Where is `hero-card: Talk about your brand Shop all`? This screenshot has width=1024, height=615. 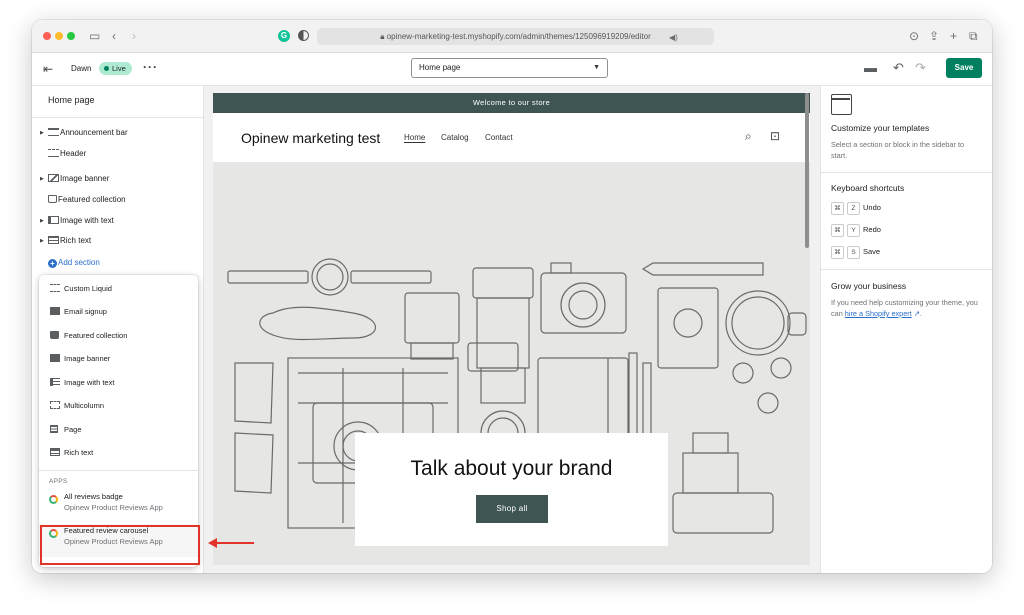
hero-card: Talk about your brand Shop all is located at coordinates (511, 489).